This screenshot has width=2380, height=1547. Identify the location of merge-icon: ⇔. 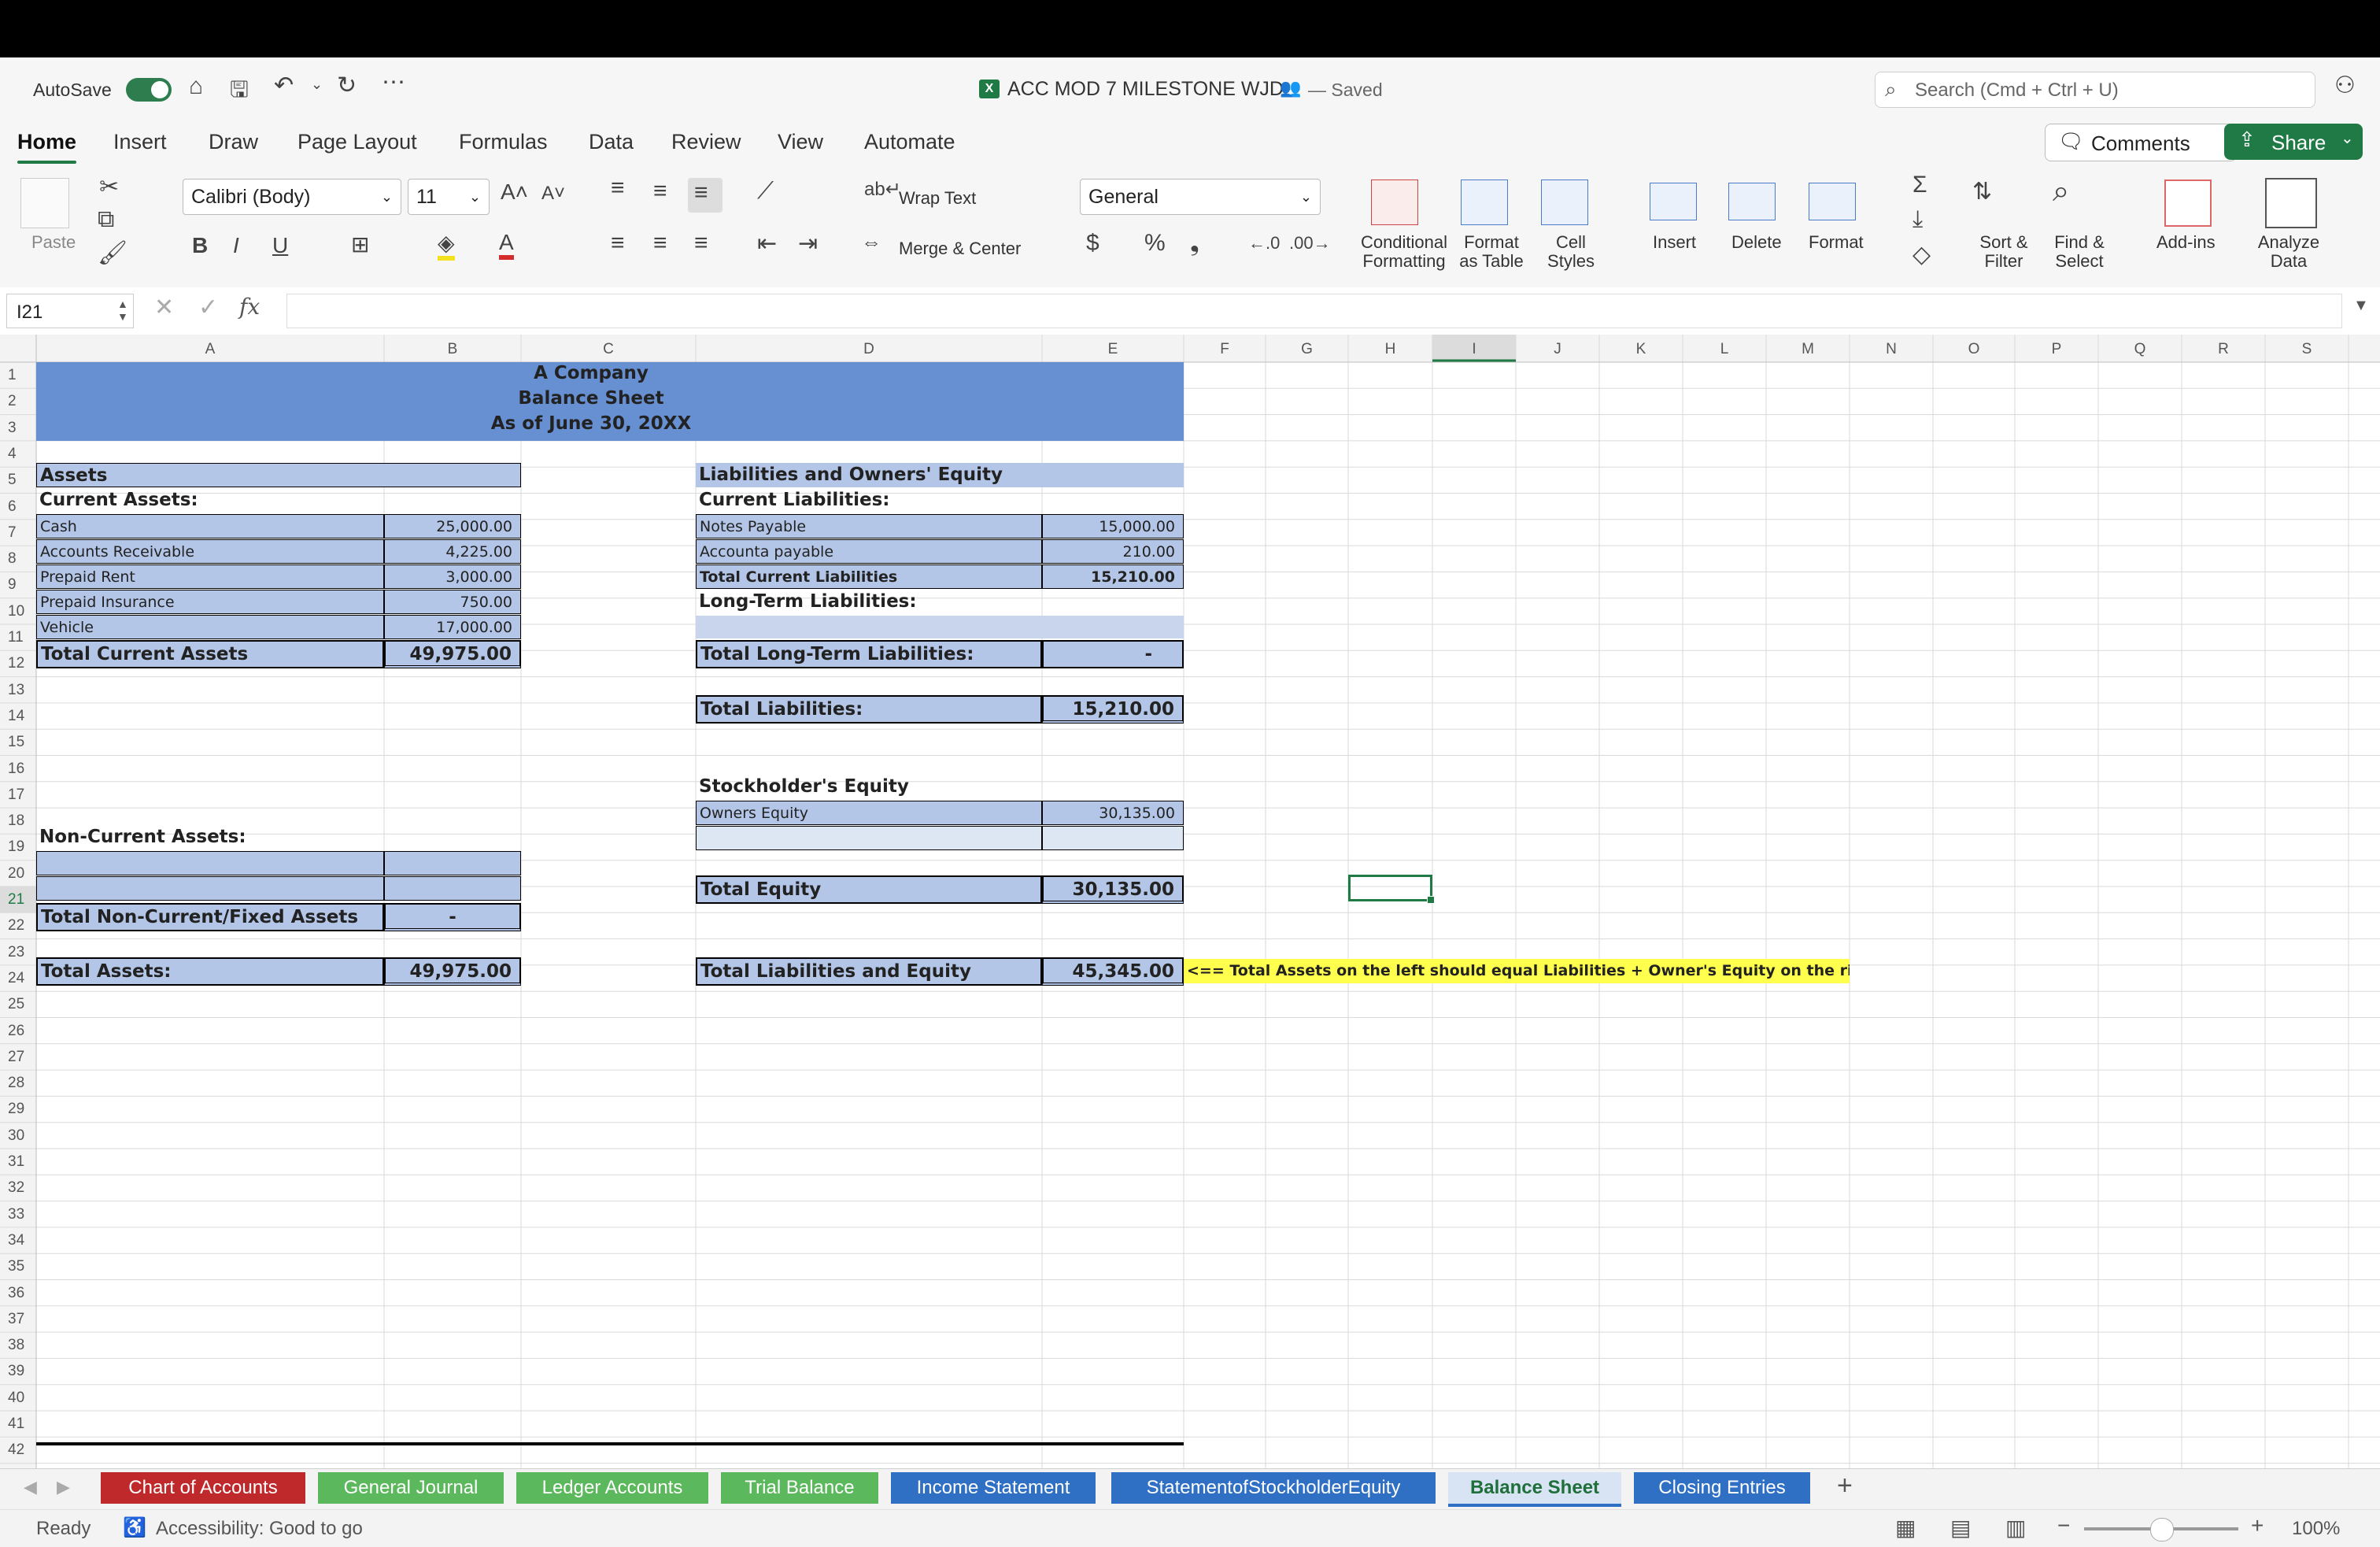
(871, 242).